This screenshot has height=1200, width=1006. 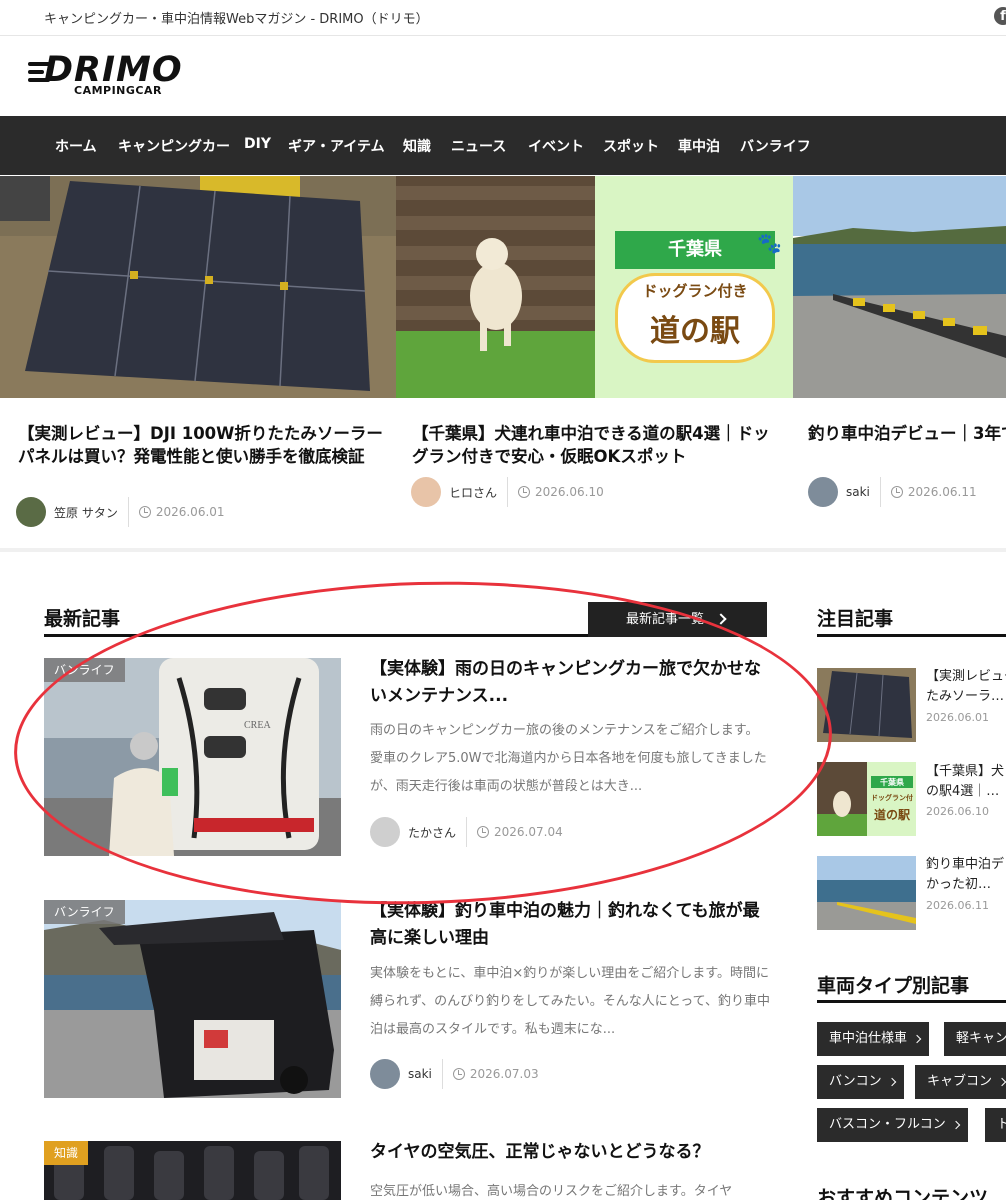 I want to click on author-name: たかさん, so click(x=432, y=832).